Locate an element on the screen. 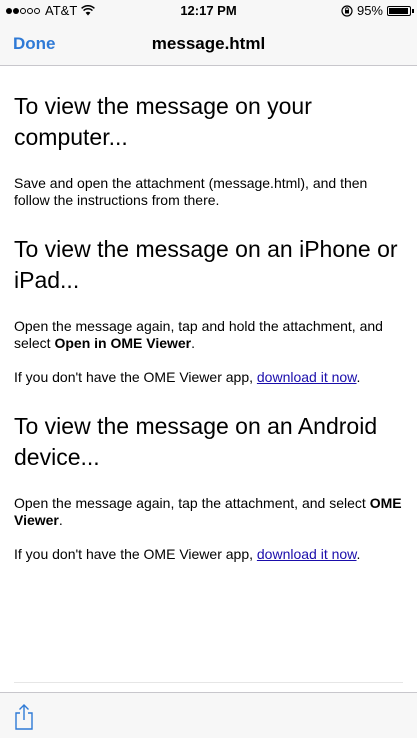 This screenshot has width=417, height=738. battery-percent: 95% is located at coordinates (369, 10).